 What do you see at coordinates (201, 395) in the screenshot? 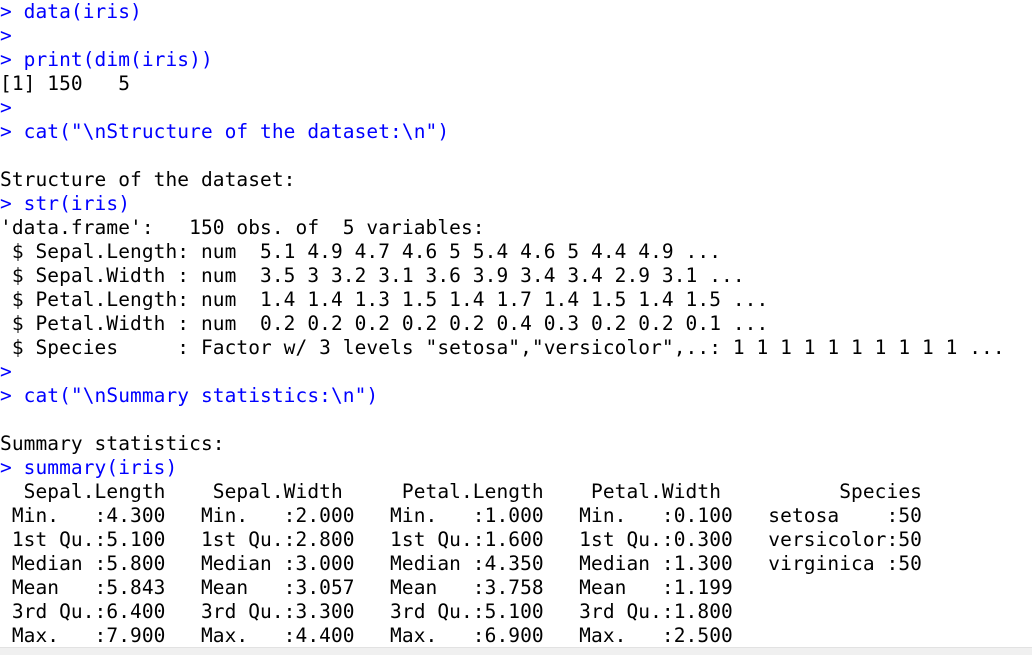
I see `console-command: cat("\nSummary statistics:\n")` at bounding box center [201, 395].